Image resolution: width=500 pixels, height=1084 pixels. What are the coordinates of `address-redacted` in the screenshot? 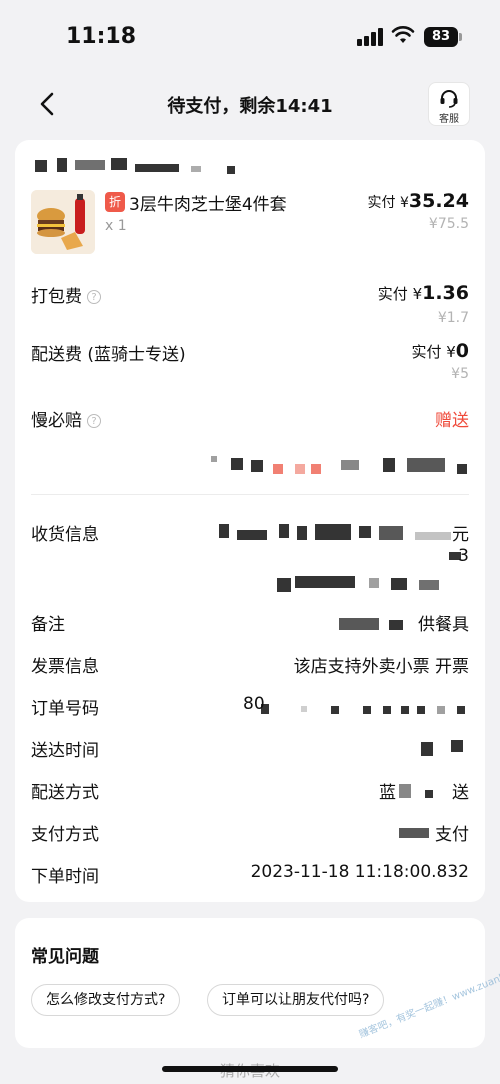 It's located at (344, 559).